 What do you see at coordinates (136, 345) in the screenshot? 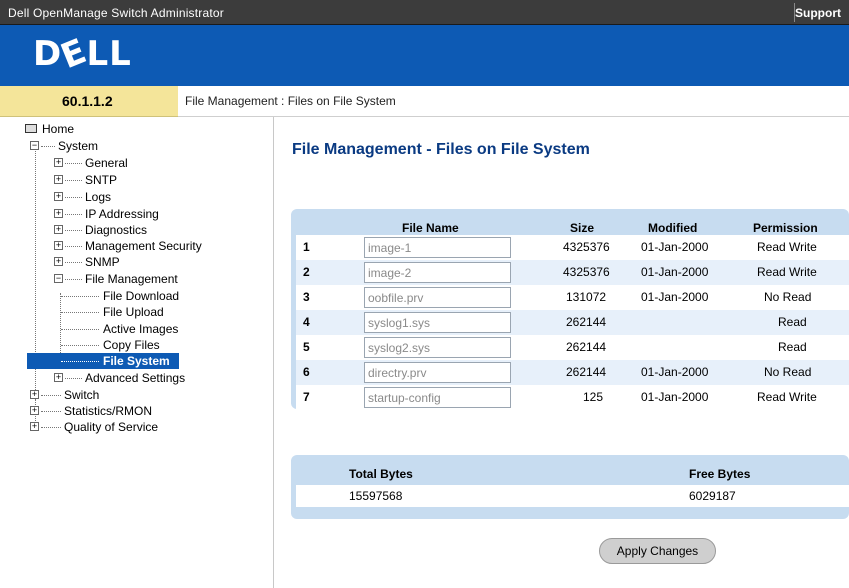
I see `tree-item-copy-files: Copy Files` at bounding box center [136, 345].